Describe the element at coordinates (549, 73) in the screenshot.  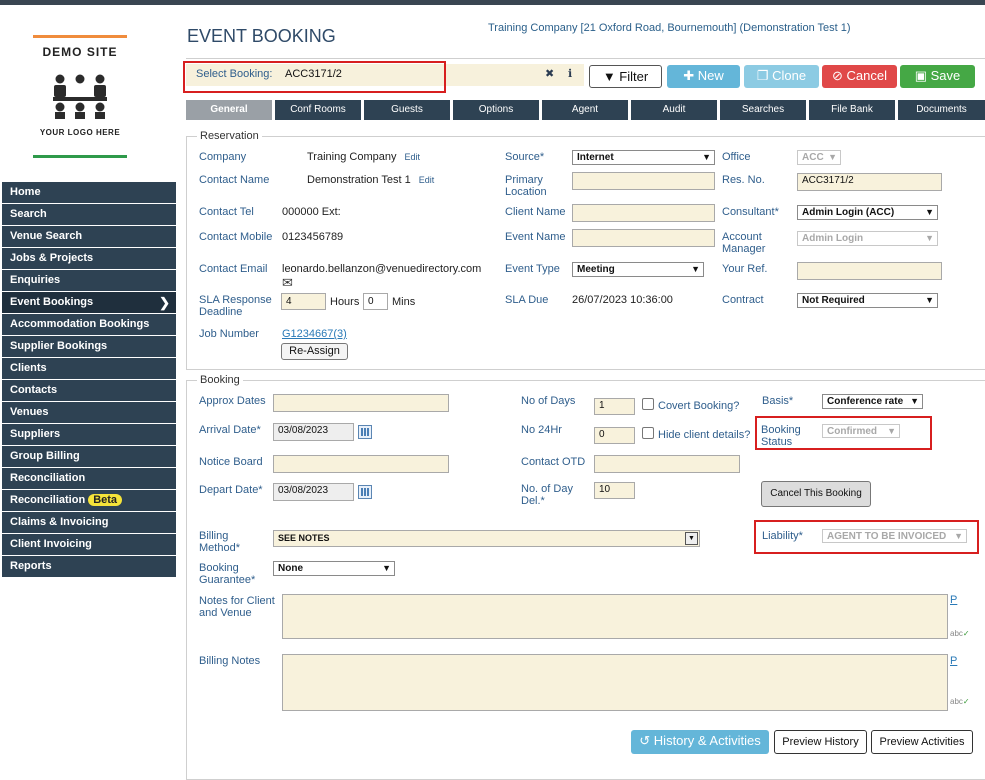
I see `clear-icon: ✖` at that location.